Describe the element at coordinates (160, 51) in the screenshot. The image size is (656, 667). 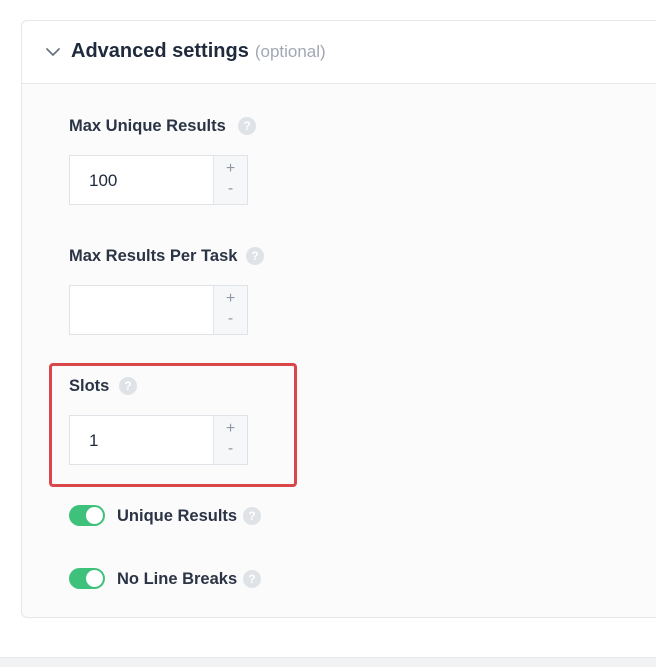
I see `section-title-text: Advanced settings` at that location.